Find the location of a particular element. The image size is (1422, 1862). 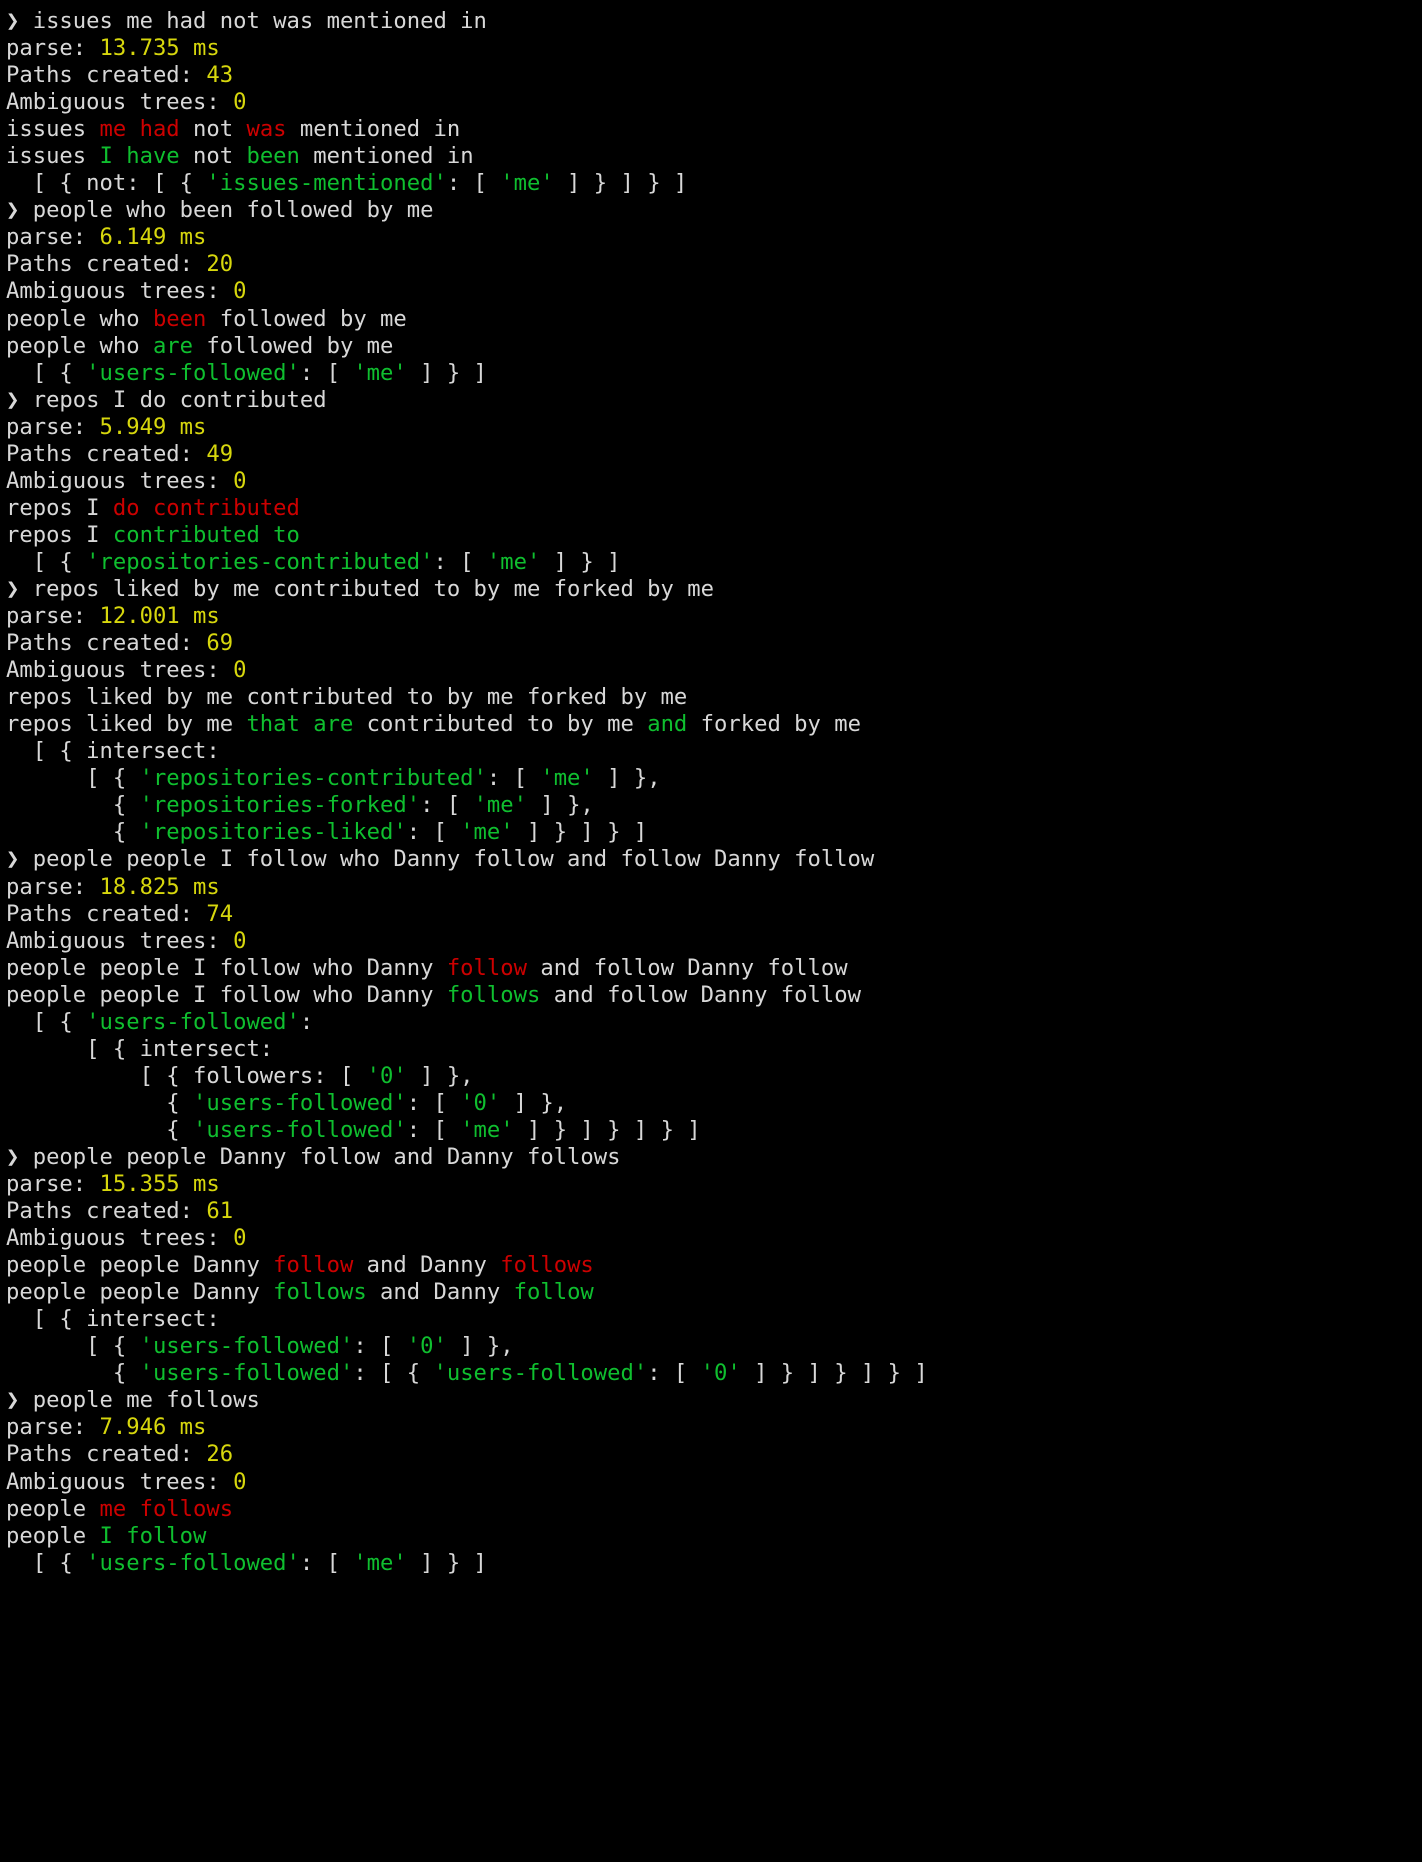

command-text: people who been followed by me is located at coordinates (233, 210).